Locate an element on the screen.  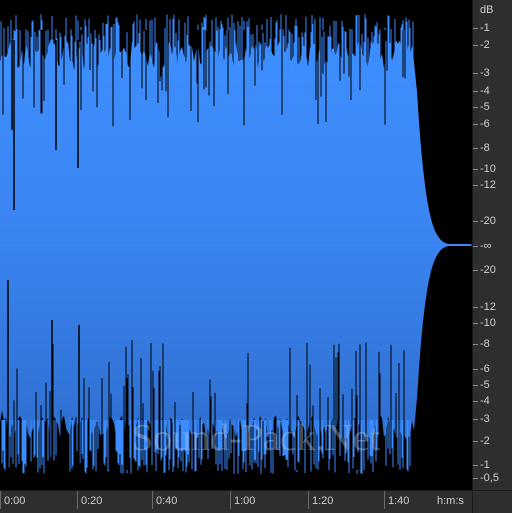
time-ruler: 0:00 0:20 0:40 1:00 1:20 1:40 is located at coordinates (236, 501).